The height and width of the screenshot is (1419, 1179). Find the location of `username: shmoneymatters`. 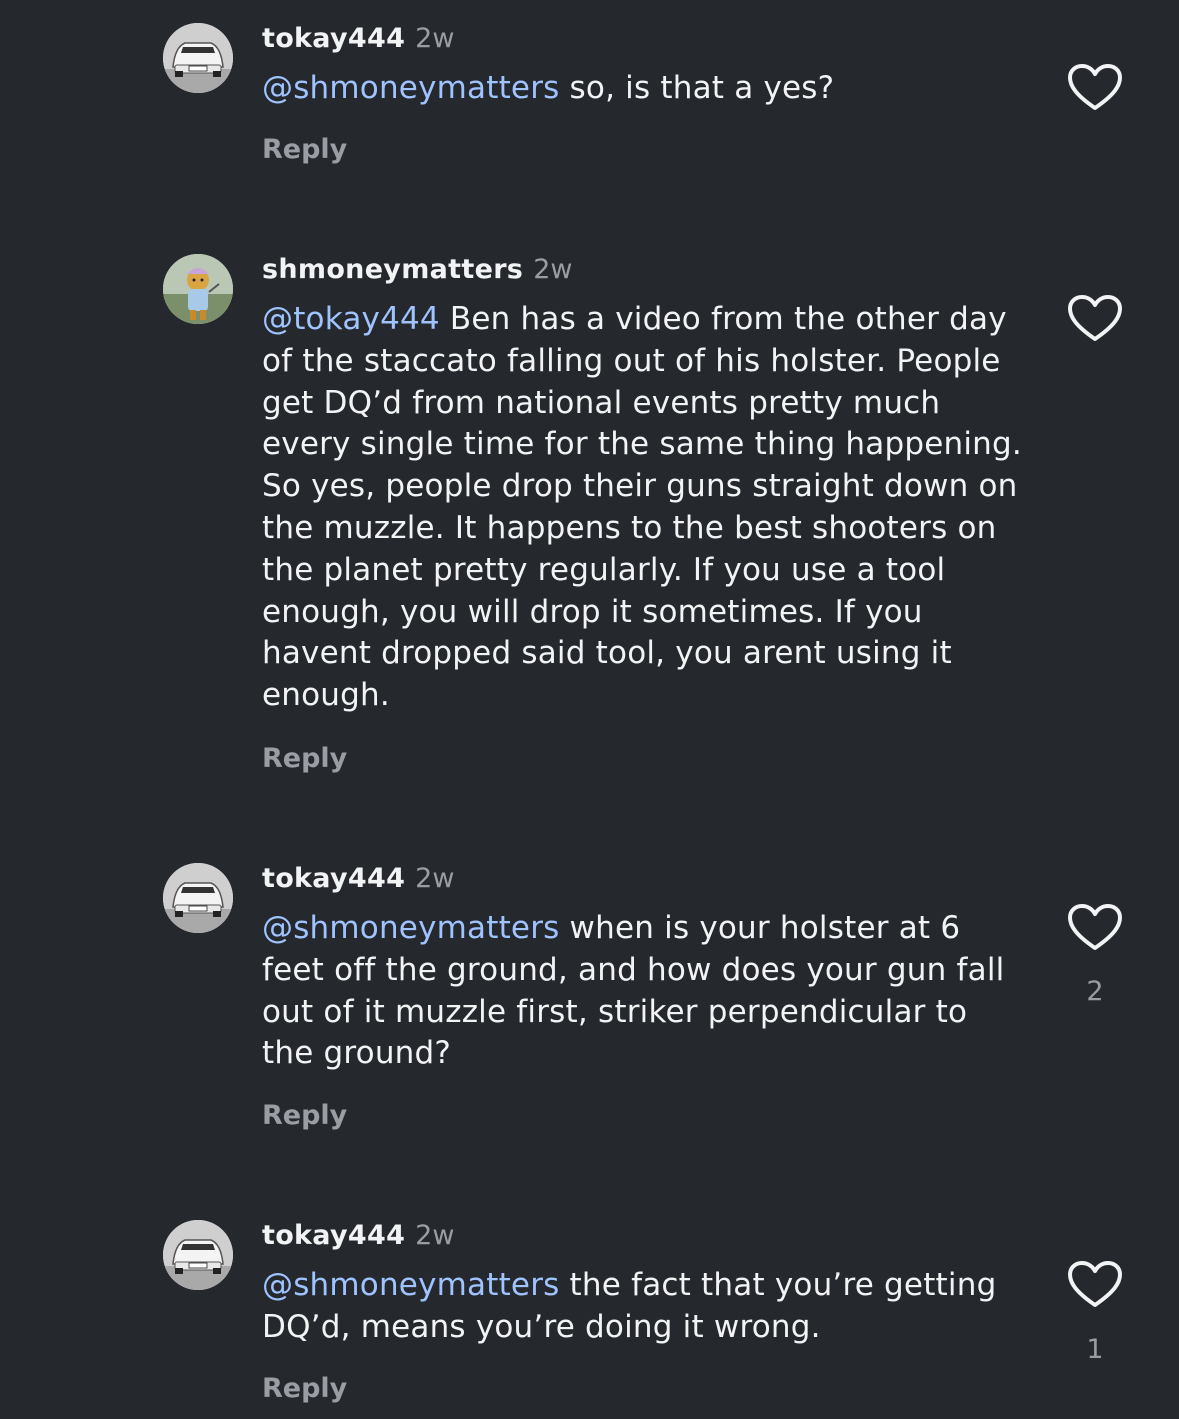

username: shmoneymatters is located at coordinates (392, 269).